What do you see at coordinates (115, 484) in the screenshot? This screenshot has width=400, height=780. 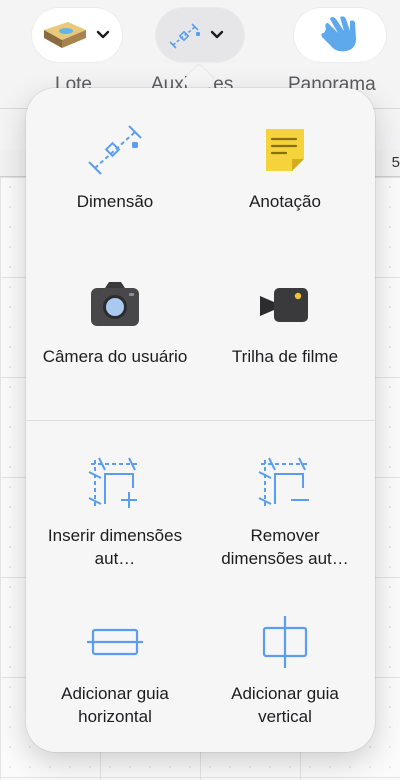 I see `auto-dimensions-add-icon` at bounding box center [115, 484].